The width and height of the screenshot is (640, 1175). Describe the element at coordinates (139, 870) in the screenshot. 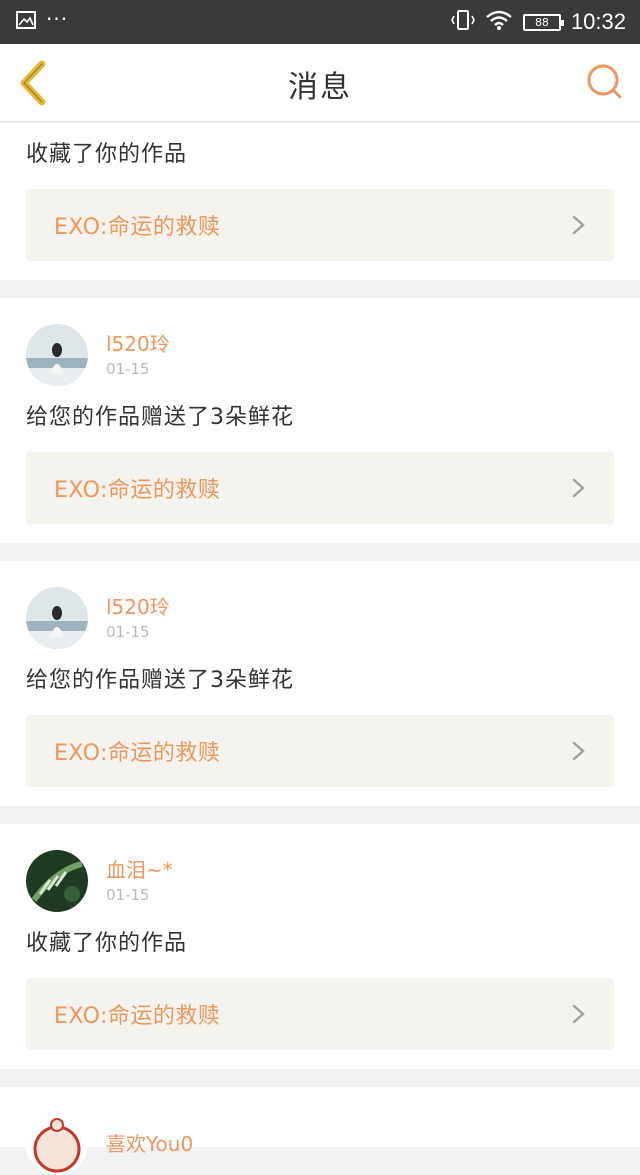

I see `user-name: 血泪~*` at that location.